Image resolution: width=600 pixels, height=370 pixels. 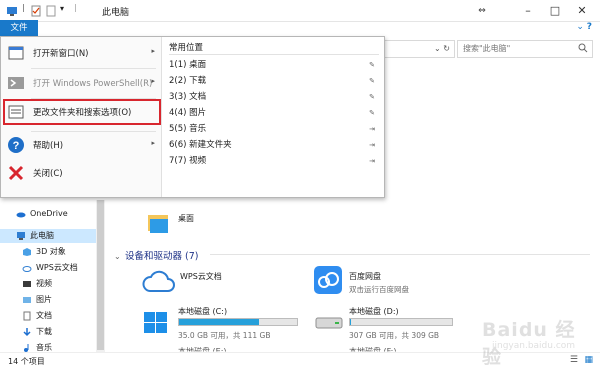 I want to click on baidu-netdisk-subtitle: 双击运行百度网盘, so click(x=379, y=289).